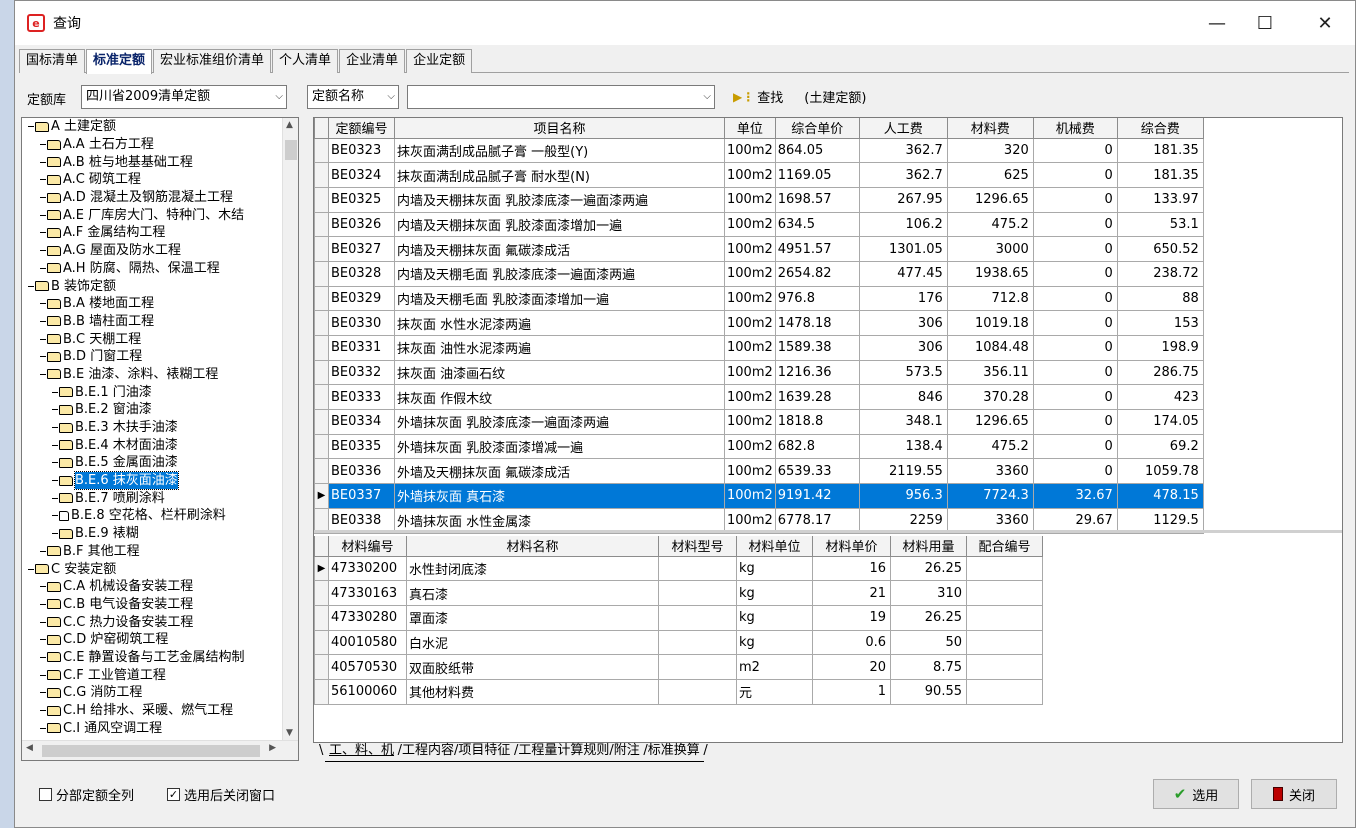 This screenshot has width=1356, height=828. Describe the element at coordinates (1160, 323) in the screenshot. I see `table-cell: 153` at that location.